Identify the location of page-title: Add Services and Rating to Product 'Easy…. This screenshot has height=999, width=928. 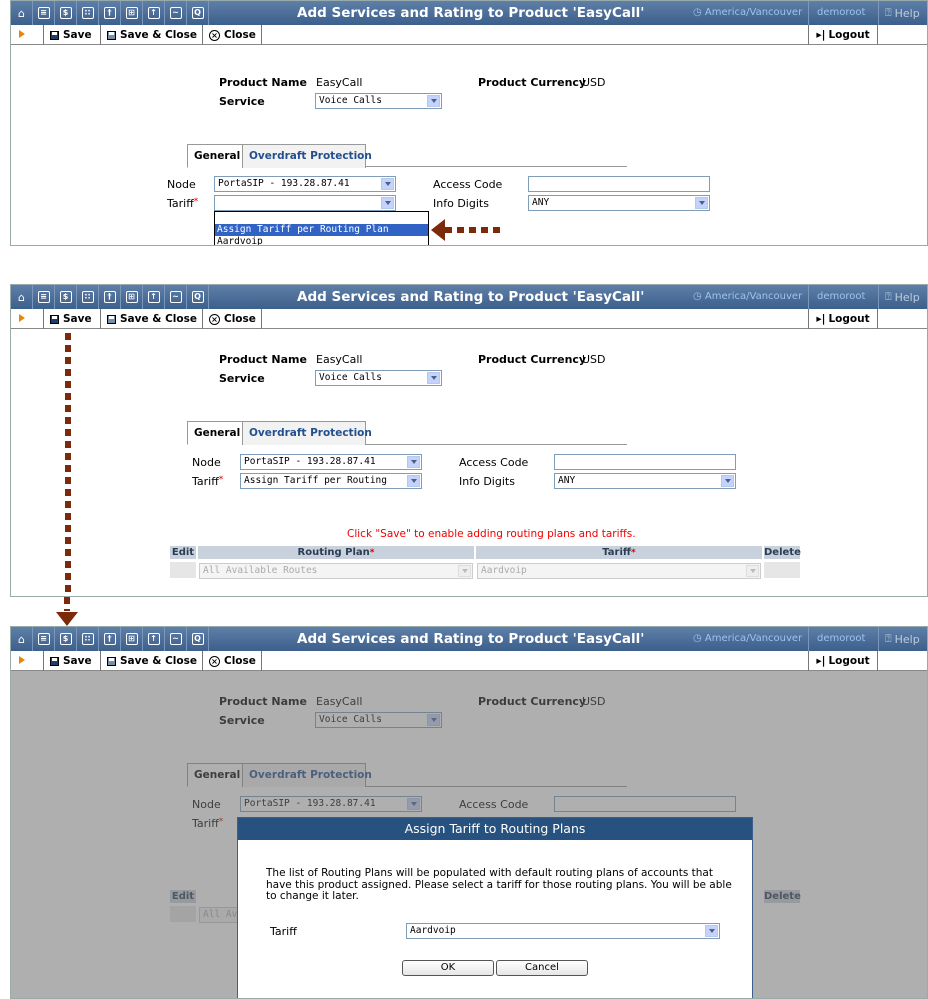
(471, 297).